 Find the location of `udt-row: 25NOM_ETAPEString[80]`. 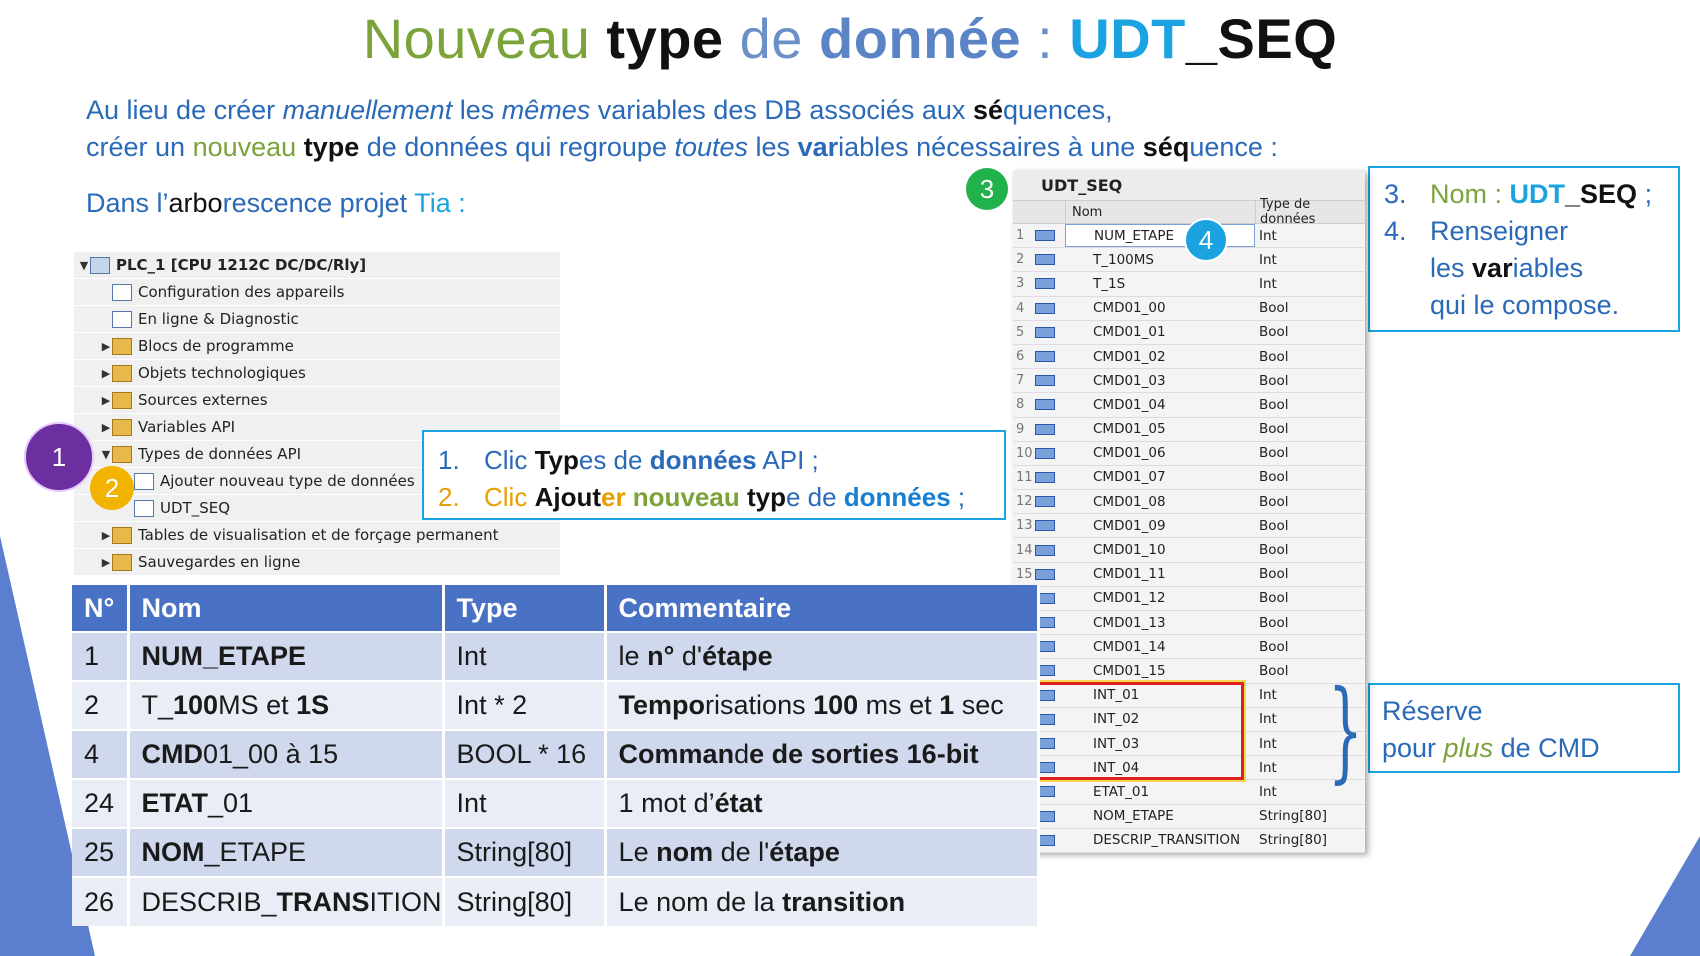

udt-row: 25NOM_ETAPEString[80] is located at coordinates (1189, 817).